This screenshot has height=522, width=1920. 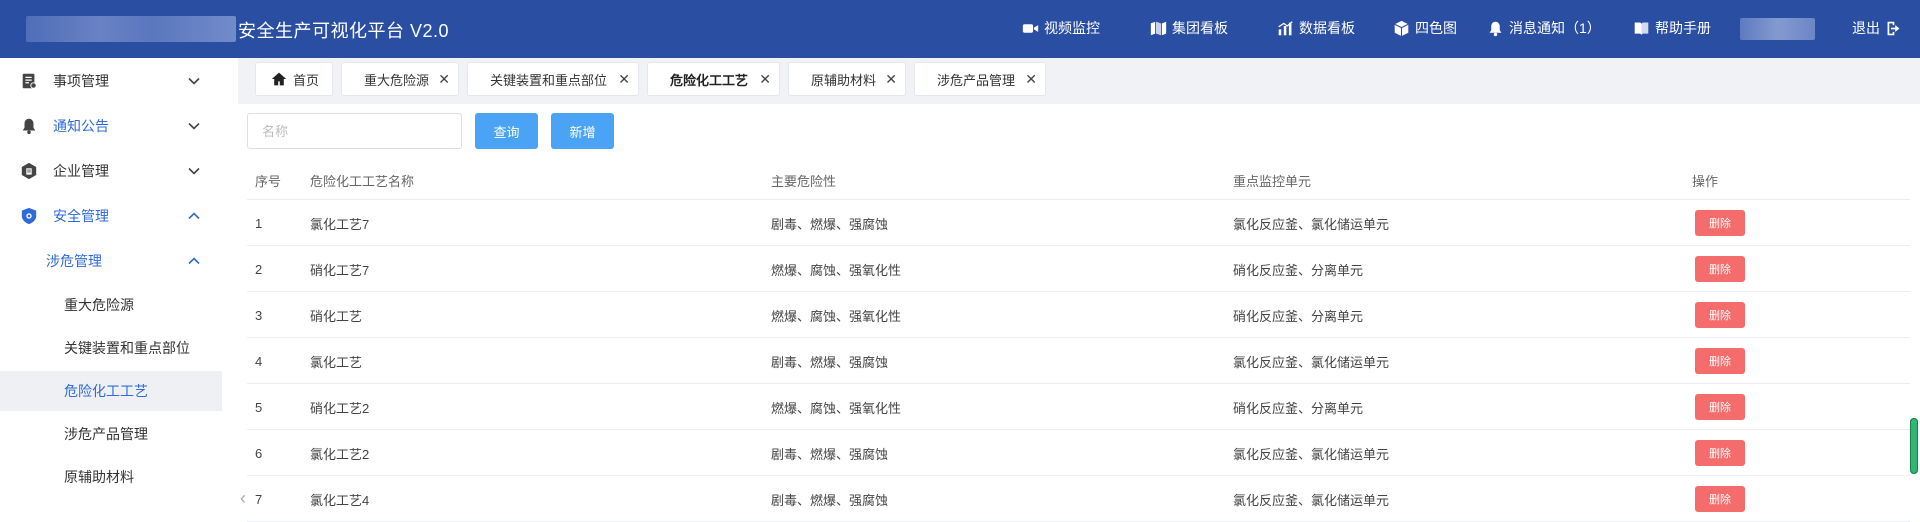 I want to click on scroll-left-arrow-icon: ‹, so click(x=243, y=498).